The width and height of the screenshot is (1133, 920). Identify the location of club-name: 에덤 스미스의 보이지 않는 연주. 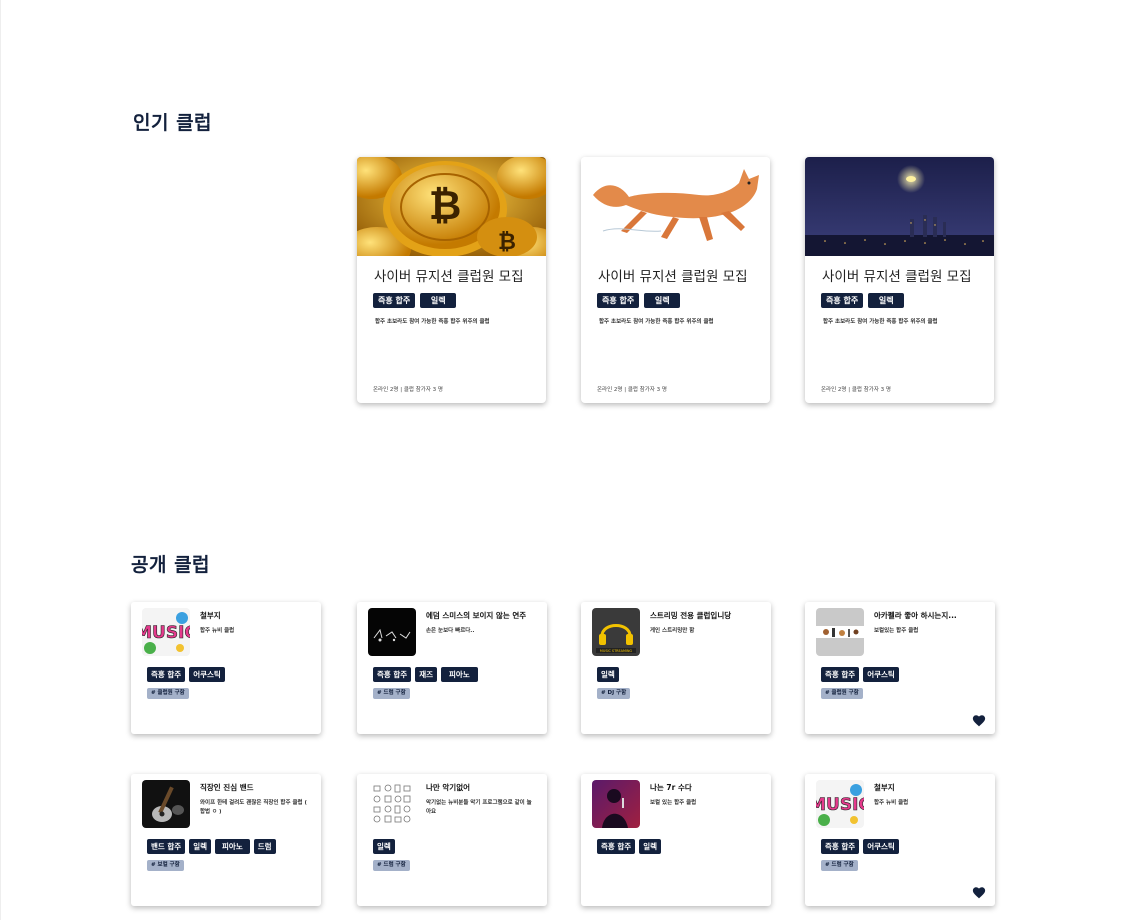
(476, 615).